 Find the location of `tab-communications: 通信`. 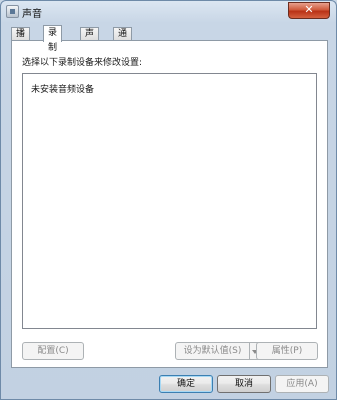

tab-communications: 通信 is located at coordinates (123, 39).